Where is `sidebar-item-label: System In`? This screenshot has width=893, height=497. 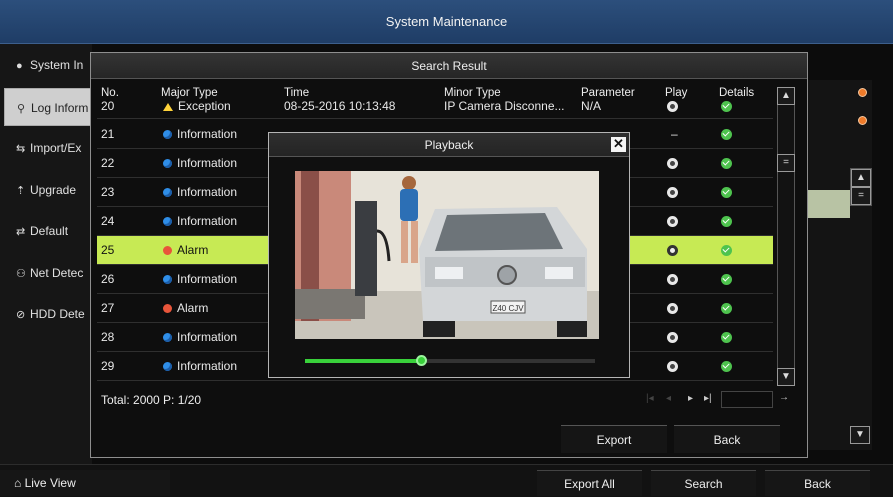
sidebar-item-label: System In is located at coordinates (57, 65).